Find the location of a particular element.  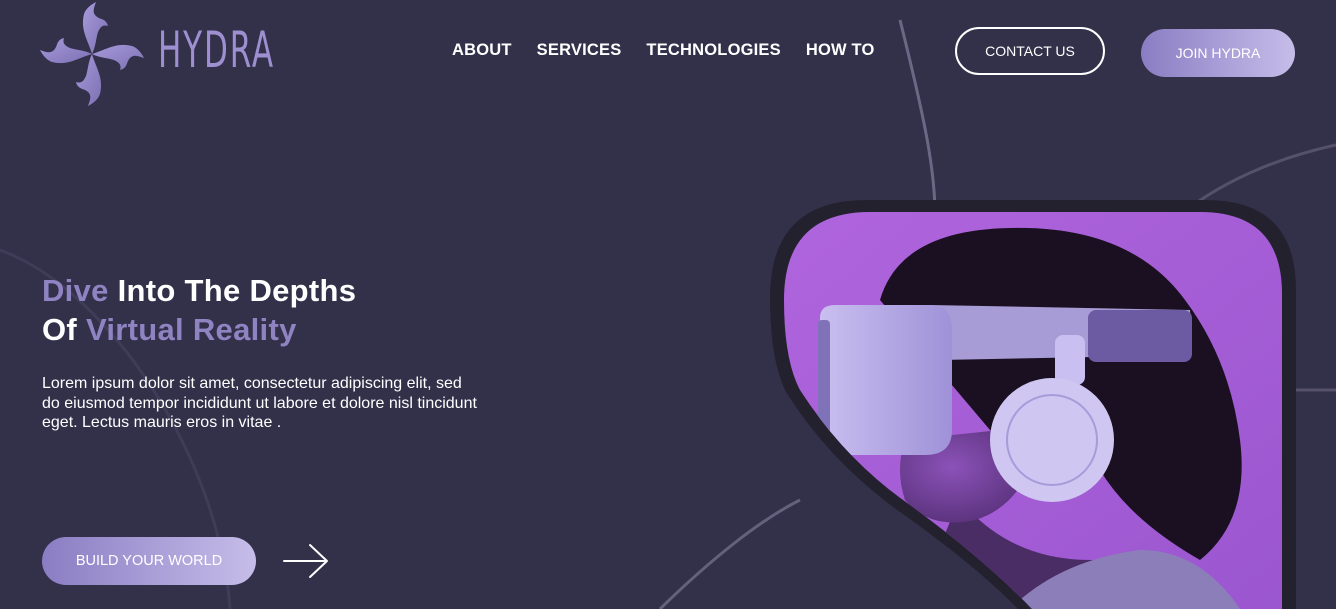

main-nav: ABOUT SERVICES TECHNOLOGIES HOW TO is located at coordinates (663, 50).